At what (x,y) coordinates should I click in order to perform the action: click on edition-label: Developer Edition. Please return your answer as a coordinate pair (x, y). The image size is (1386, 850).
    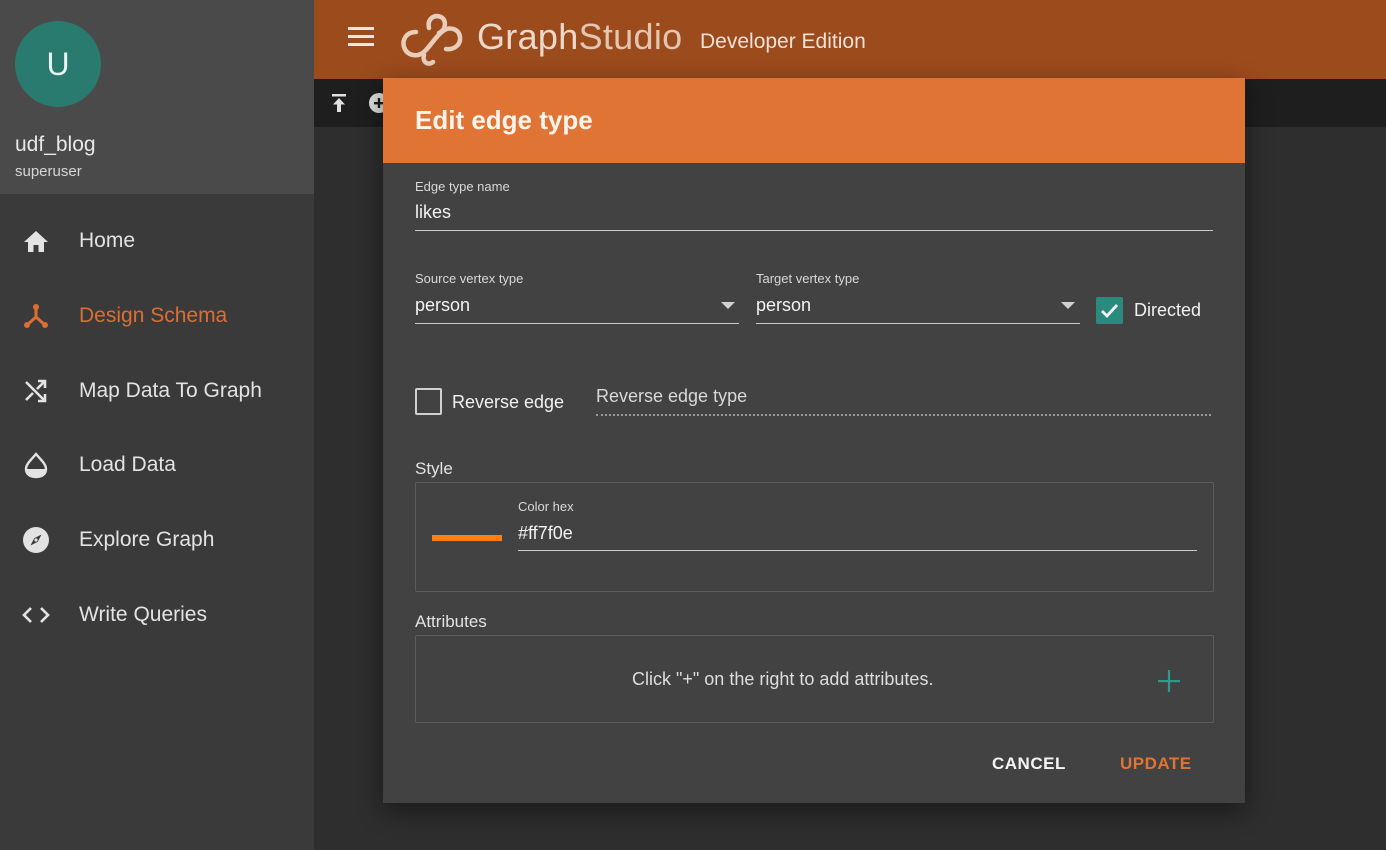
    Looking at the image, I should click on (783, 41).